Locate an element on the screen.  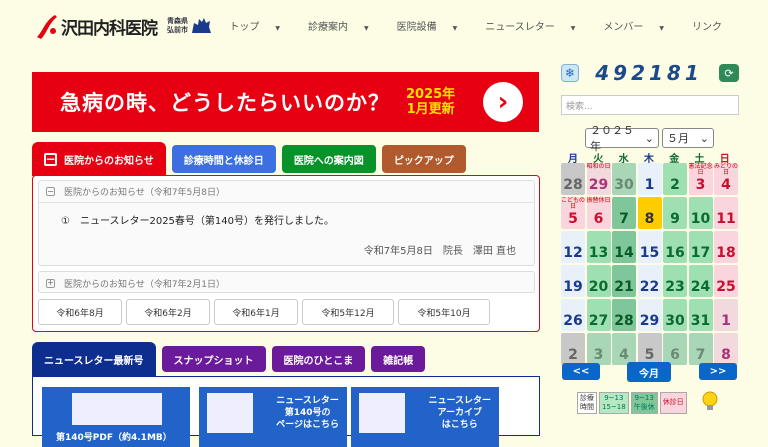
day-number: 26 is located at coordinates (573, 321).